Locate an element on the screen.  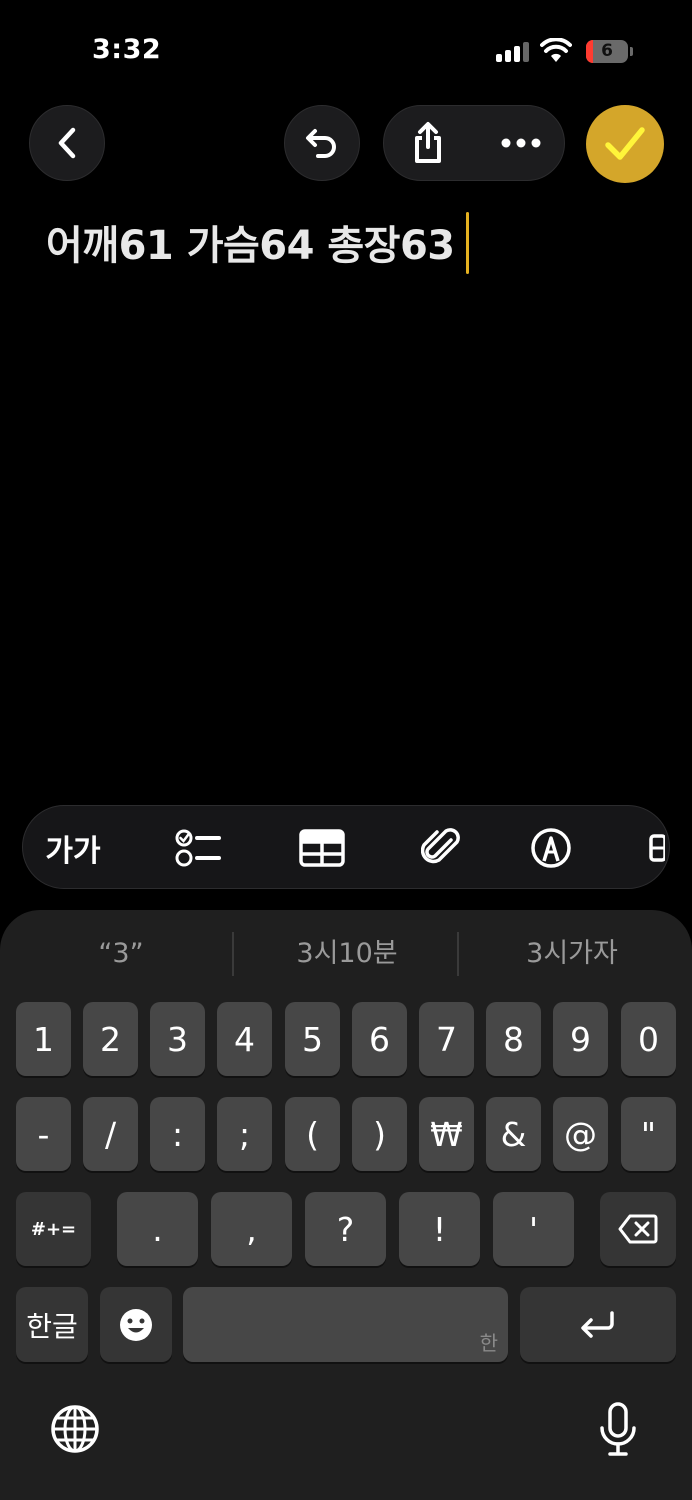
status-time: 3:32 is located at coordinates (127, 49).